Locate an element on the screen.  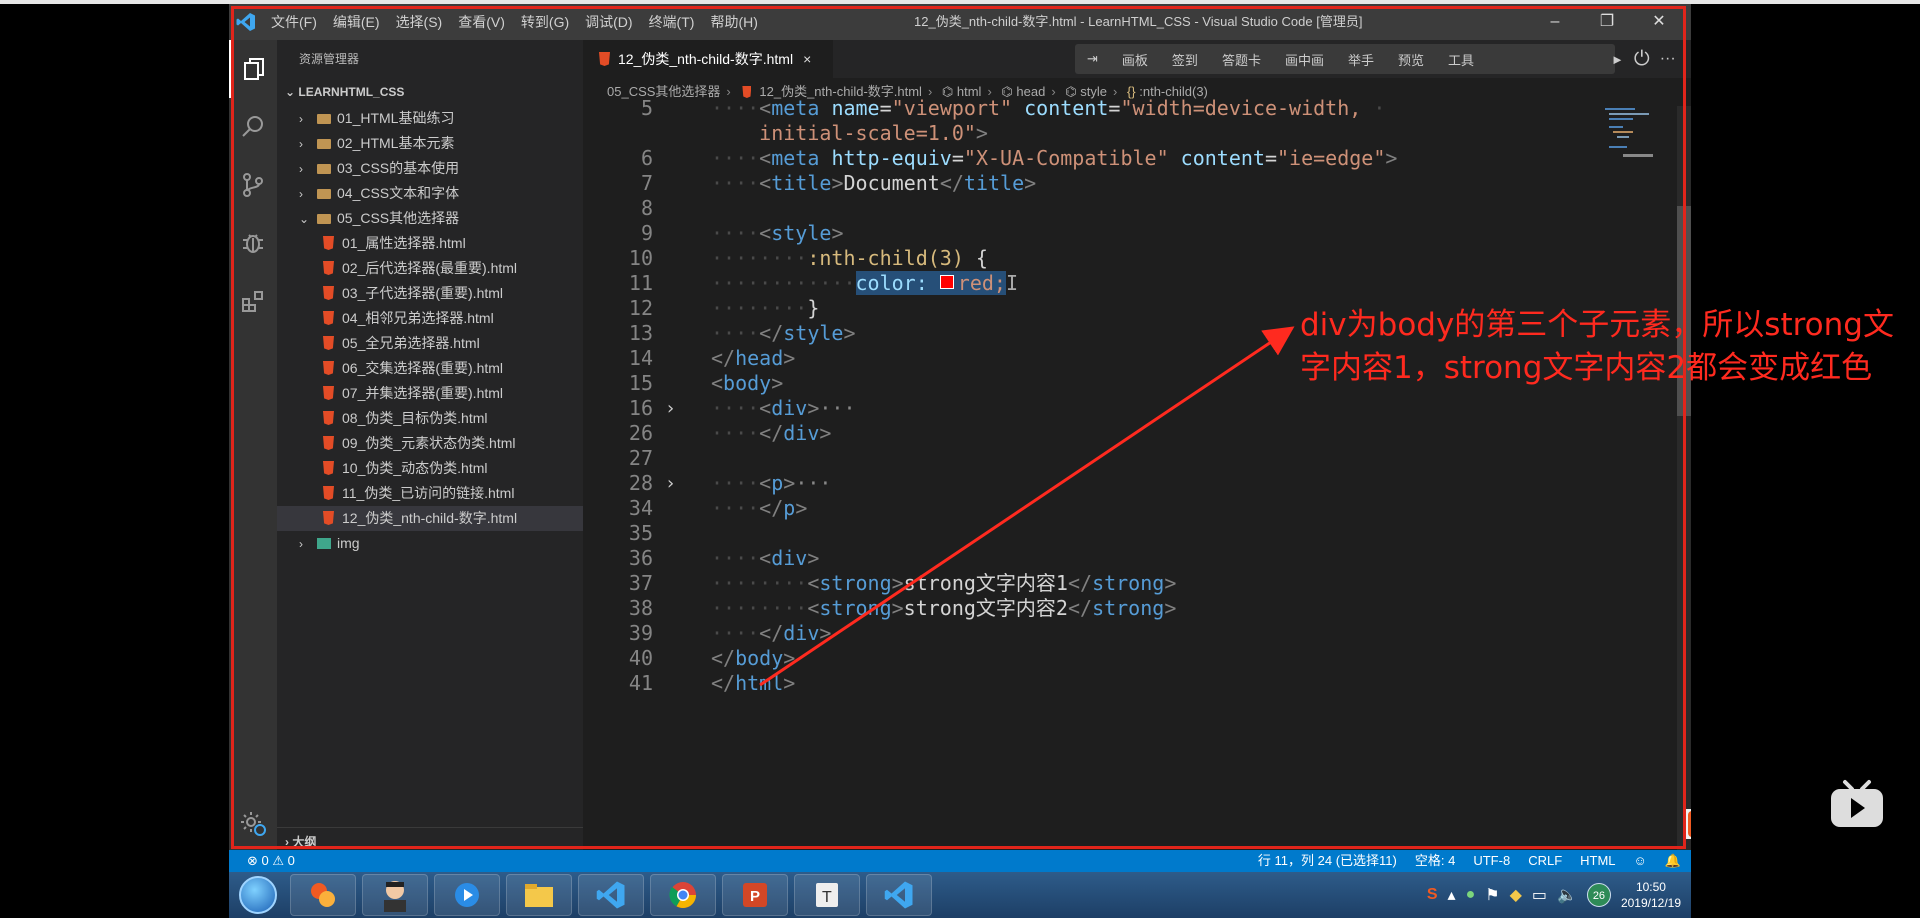
file-item: 11_伪类_已访问的链接.html is located at coordinates (430, 493).